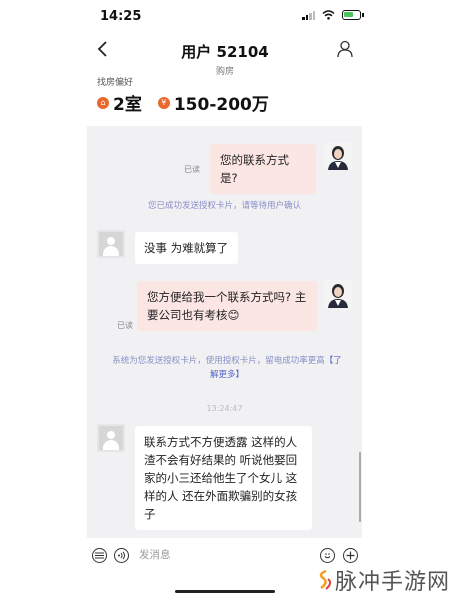  I want to click on message-outgoing: 您的联系方式是?, so click(263, 169).